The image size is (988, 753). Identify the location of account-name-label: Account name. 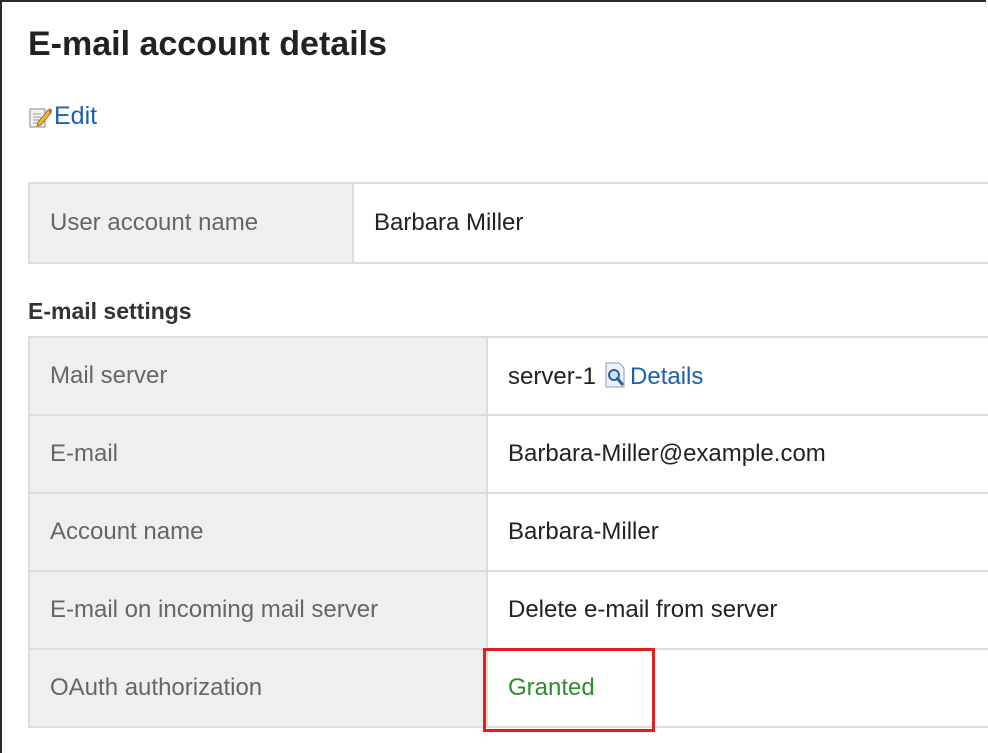
(258, 532).